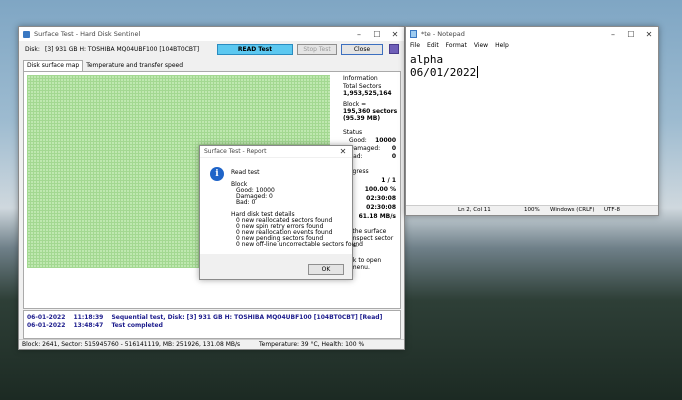 The image size is (682, 400). What do you see at coordinates (443, 72) in the screenshot?
I see `editor-line-text: 06/01/2022` at bounding box center [443, 72].